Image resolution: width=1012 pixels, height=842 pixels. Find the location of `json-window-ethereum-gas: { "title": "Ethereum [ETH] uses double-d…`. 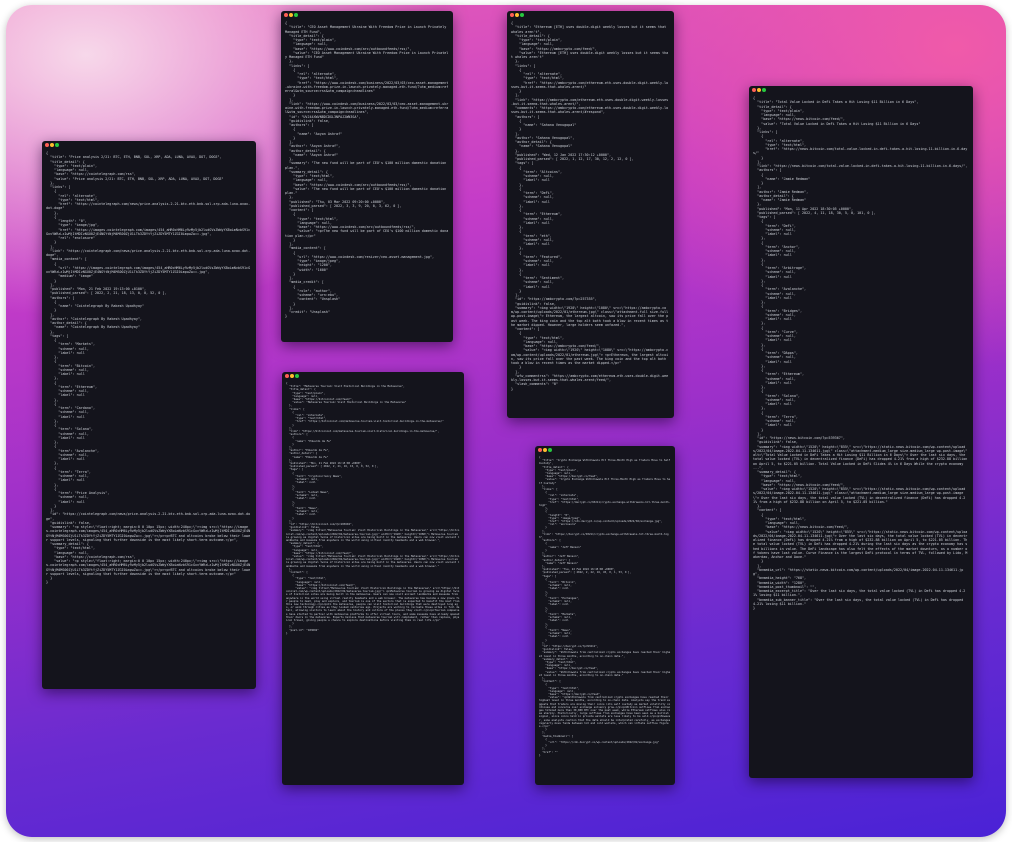

json-window-ethereum-gas: { "title": "Ethereum [ETH] uses double-d… is located at coordinates (590, 214).